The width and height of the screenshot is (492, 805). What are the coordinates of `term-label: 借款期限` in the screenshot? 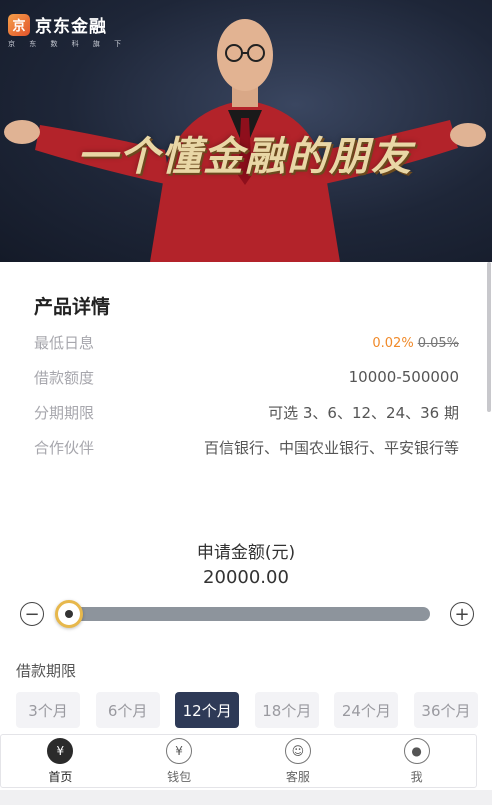 It's located at (46, 671).